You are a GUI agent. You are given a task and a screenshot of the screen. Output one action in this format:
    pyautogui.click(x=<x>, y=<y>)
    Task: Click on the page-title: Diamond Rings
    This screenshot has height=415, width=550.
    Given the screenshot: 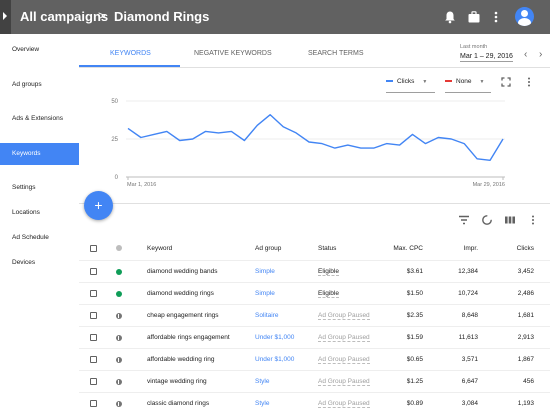 What is the action you would take?
    pyautogui.click(x=162, y=16)
    